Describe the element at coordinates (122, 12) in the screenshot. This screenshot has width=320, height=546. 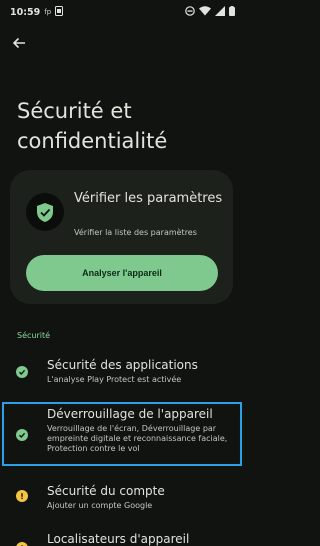
I see `status-bar: 10:59 fp` at that location.